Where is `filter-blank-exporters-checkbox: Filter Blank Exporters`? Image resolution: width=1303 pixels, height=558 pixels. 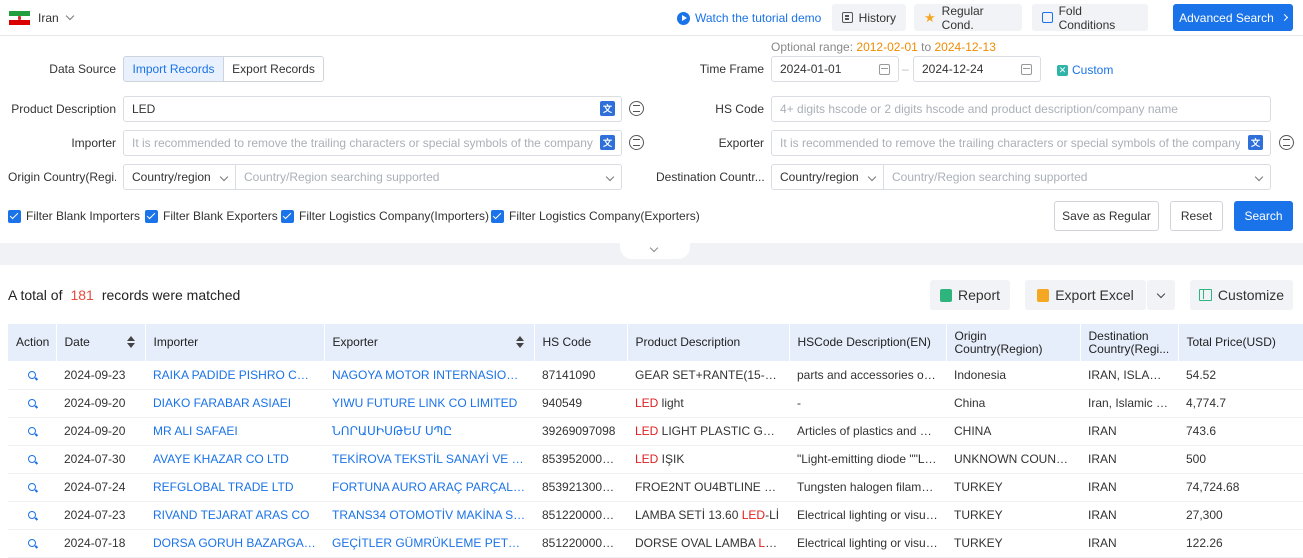 filter-blank-exporters-checkbox: Filter Blank Exporters is located at coordinates (211, 216).